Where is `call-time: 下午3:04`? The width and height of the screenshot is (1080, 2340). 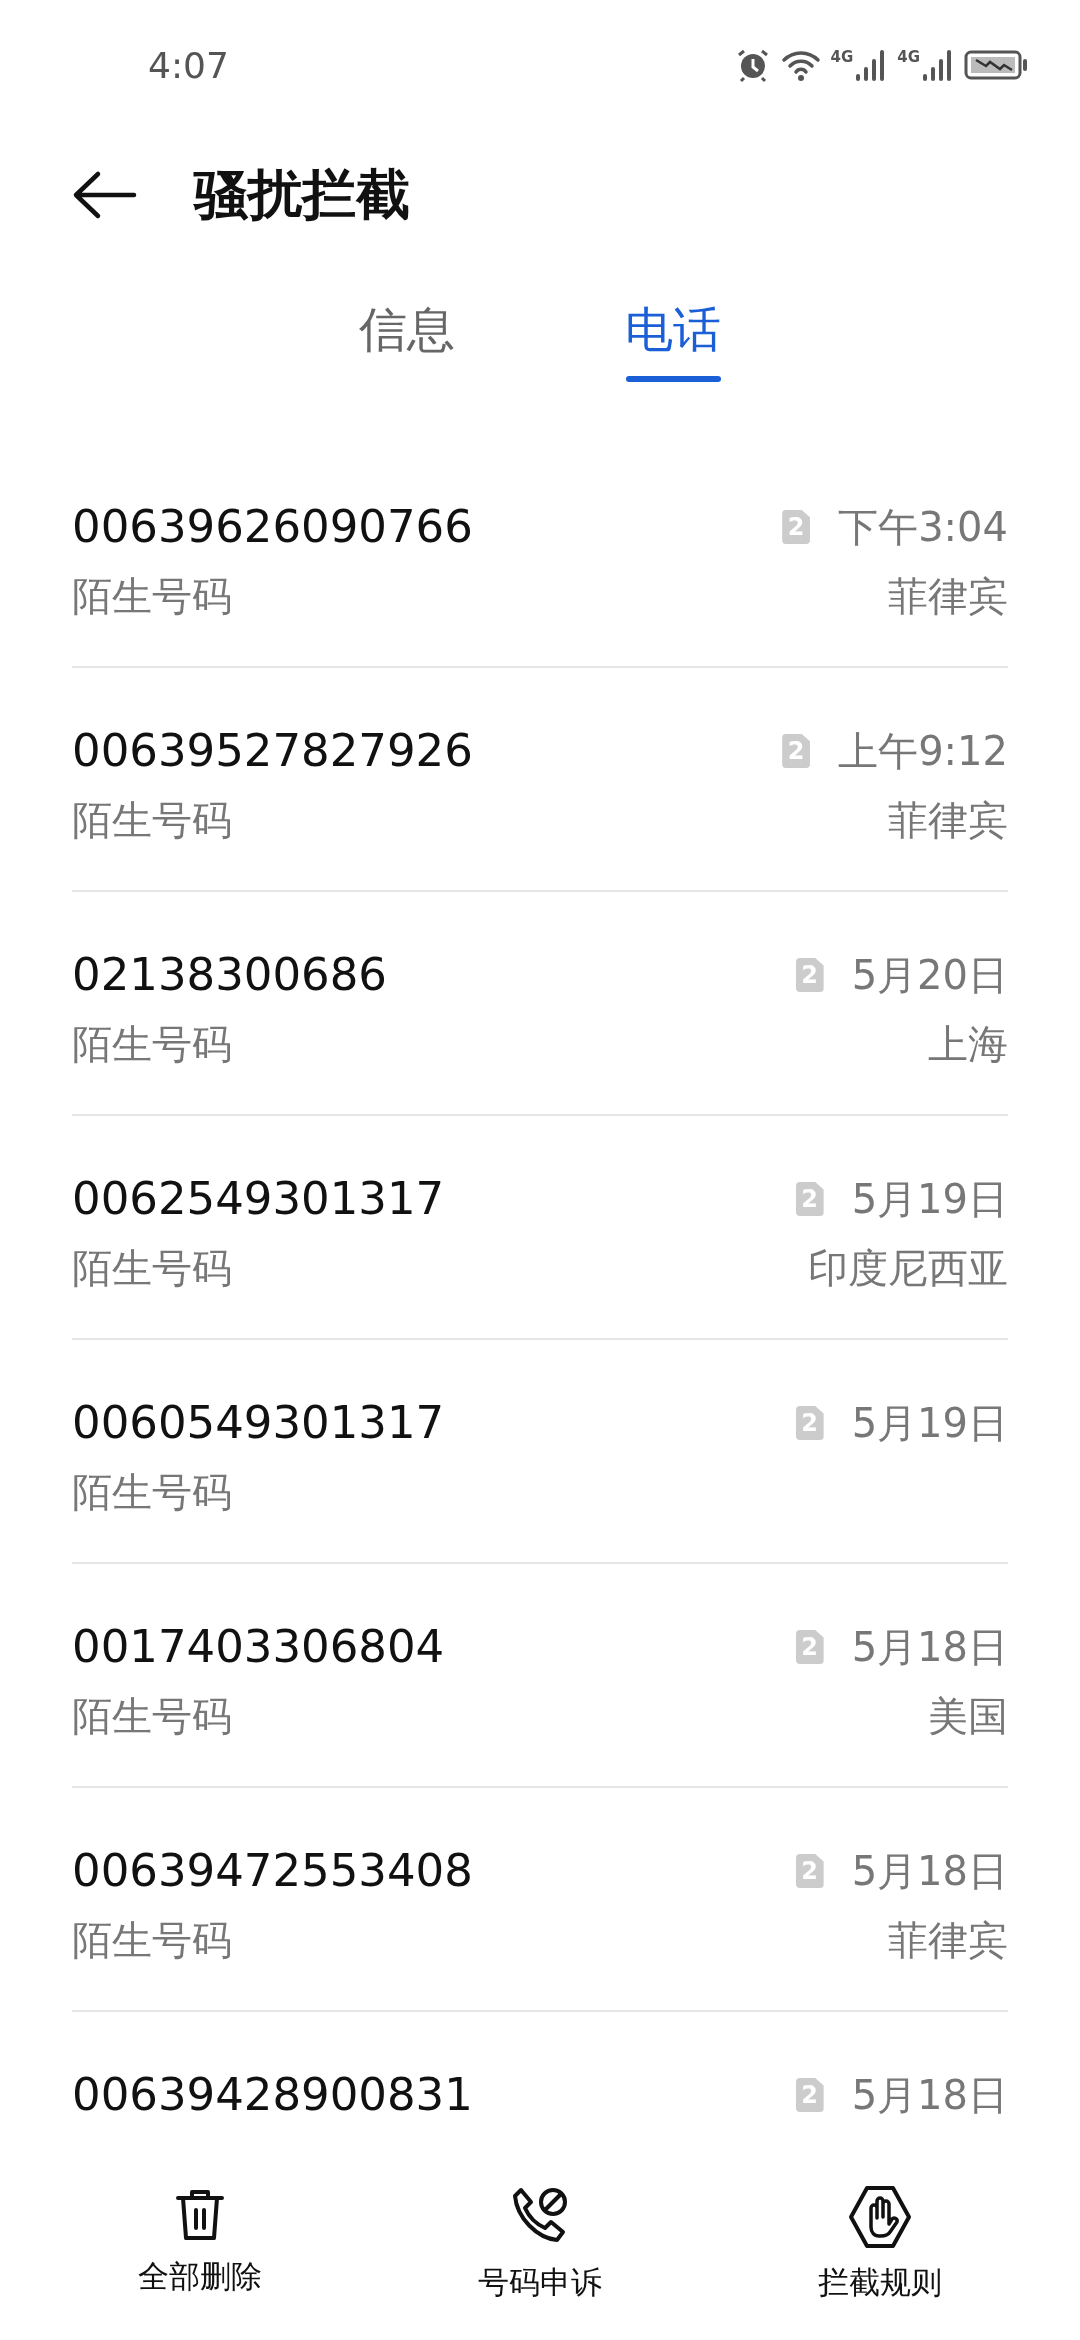 call-time: 下午3:04 is located at coordinates (923, 527).